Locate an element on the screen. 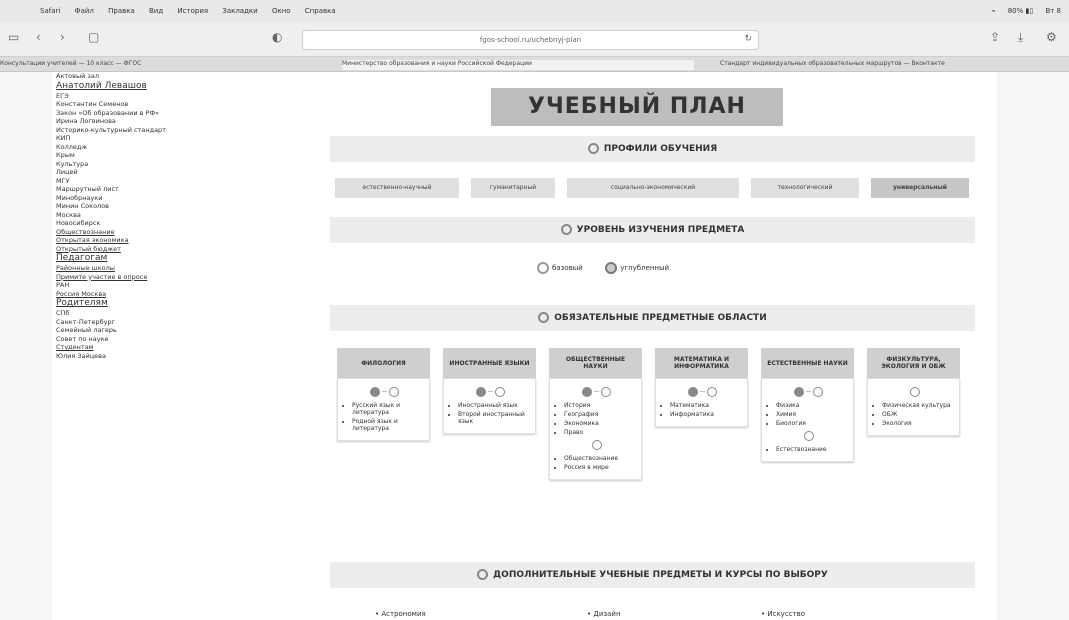  back-icon: ‹ is located at coordinates (38, 37).